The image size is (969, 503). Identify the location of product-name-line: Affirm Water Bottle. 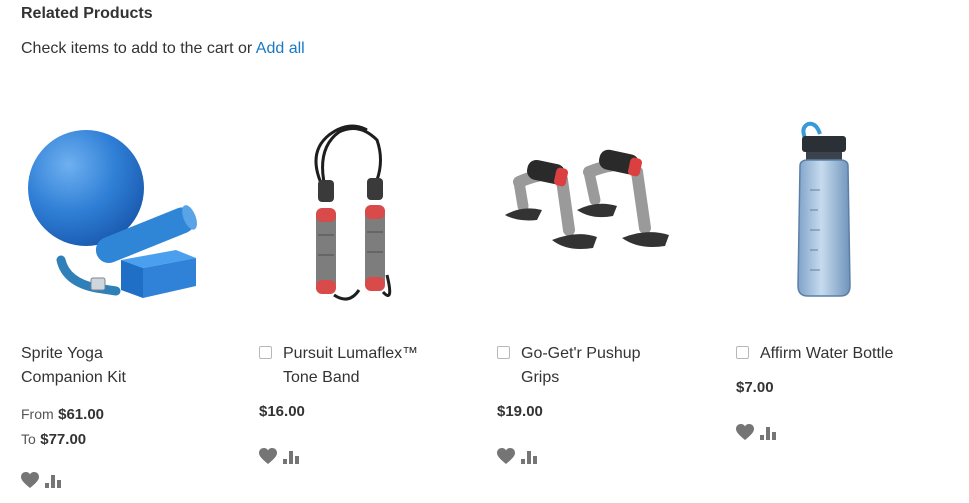
(826, 354).